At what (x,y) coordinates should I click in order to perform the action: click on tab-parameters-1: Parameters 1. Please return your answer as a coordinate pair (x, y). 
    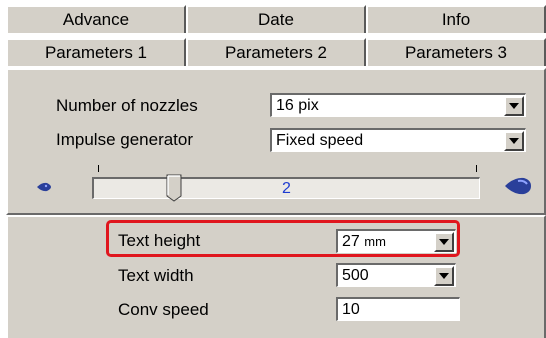
    Looking at the image, I should click on (96, 52).